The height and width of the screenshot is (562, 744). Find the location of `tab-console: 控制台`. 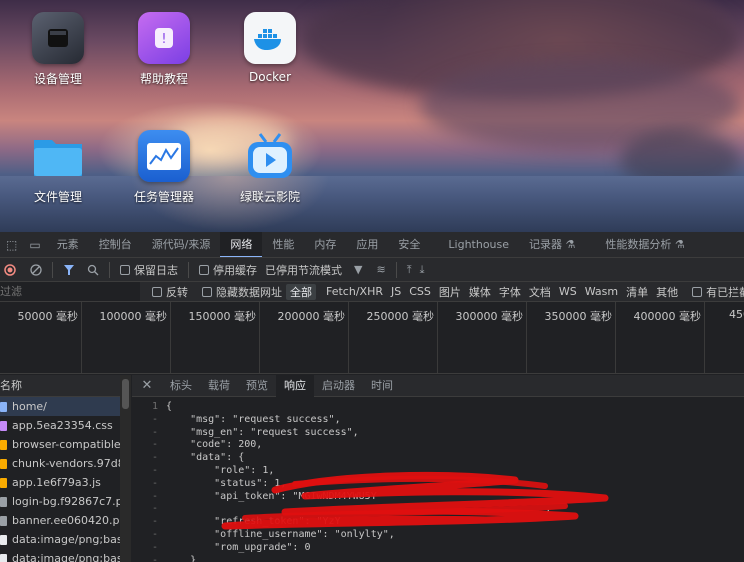

tab-console: 控制台 is located at coordinates (115, 244).